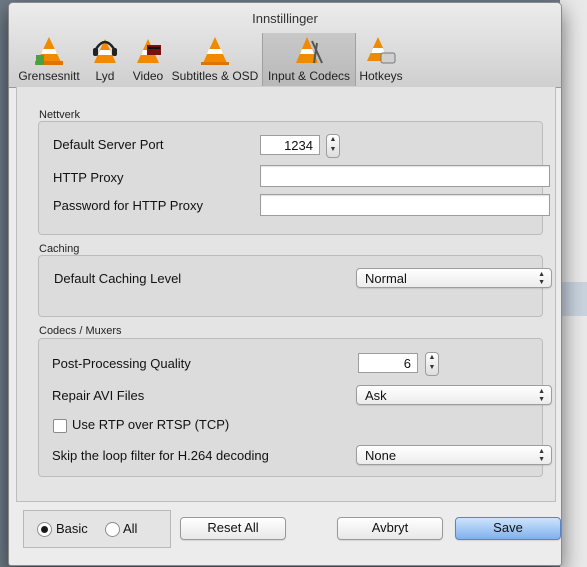 The height and width of the screenshot is (567, 587). I want to click on mode-basic-label: Basic, so click(72, 528).